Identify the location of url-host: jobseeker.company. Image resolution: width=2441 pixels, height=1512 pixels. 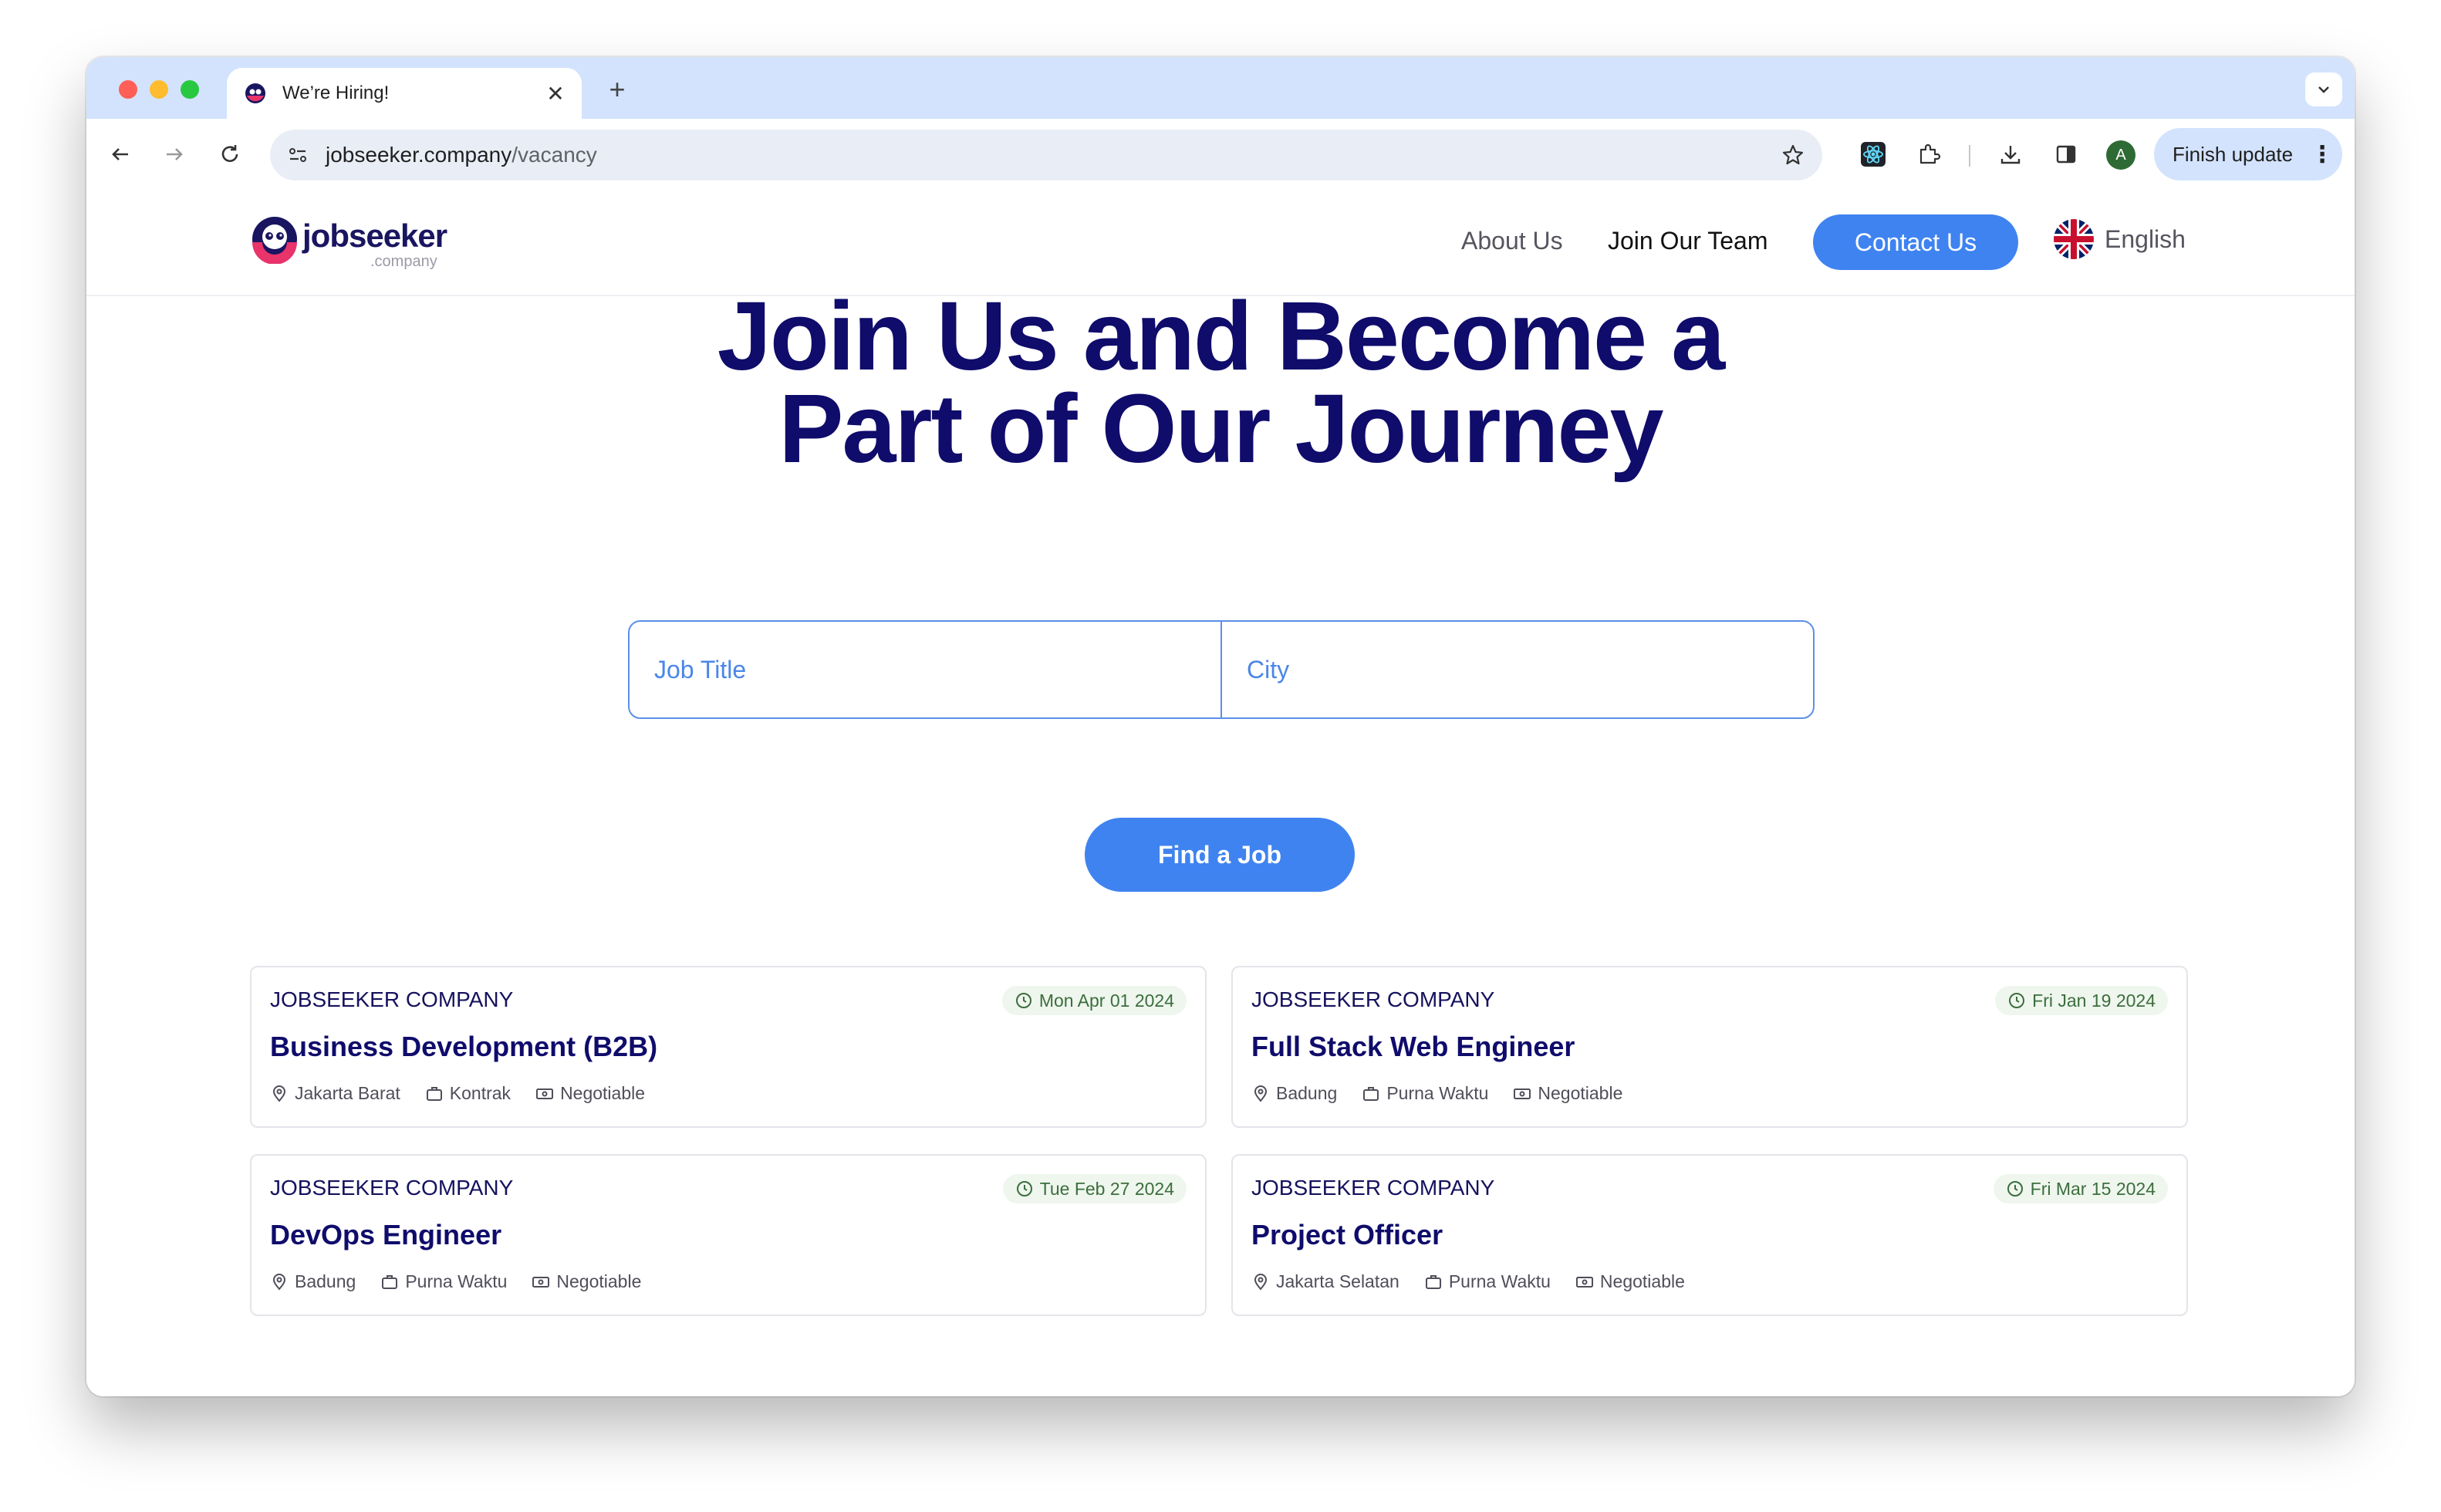
(419, 155).